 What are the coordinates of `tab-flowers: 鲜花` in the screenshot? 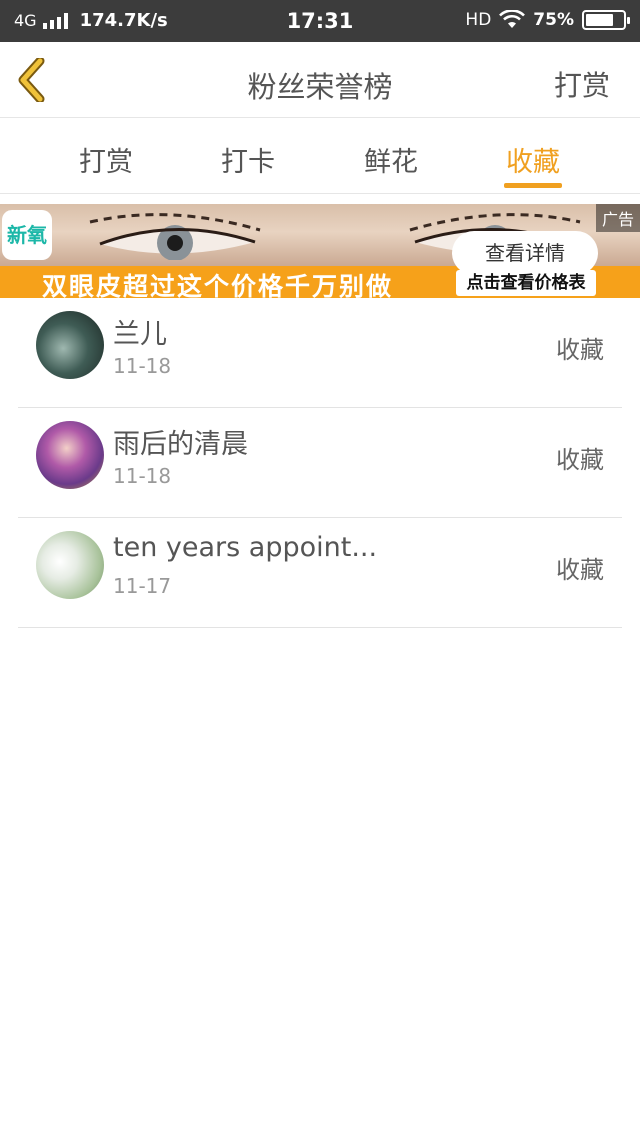 It's located at (391, 159).